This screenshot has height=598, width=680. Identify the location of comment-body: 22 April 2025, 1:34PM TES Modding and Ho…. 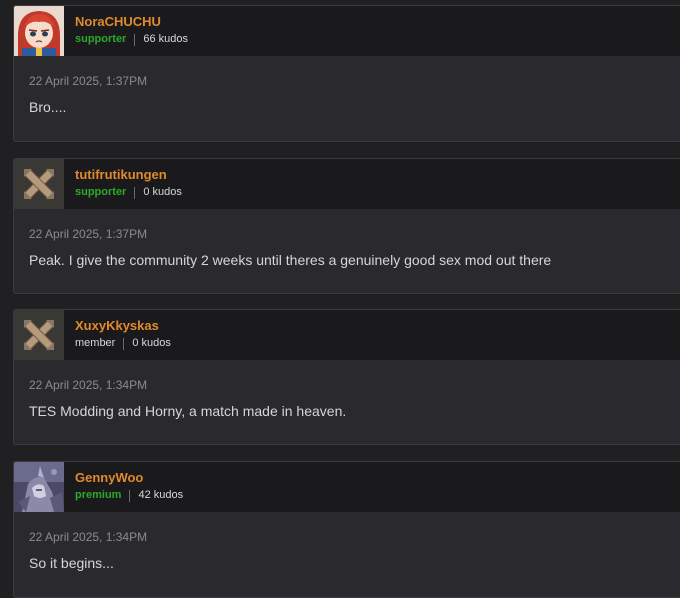
(347, 390).